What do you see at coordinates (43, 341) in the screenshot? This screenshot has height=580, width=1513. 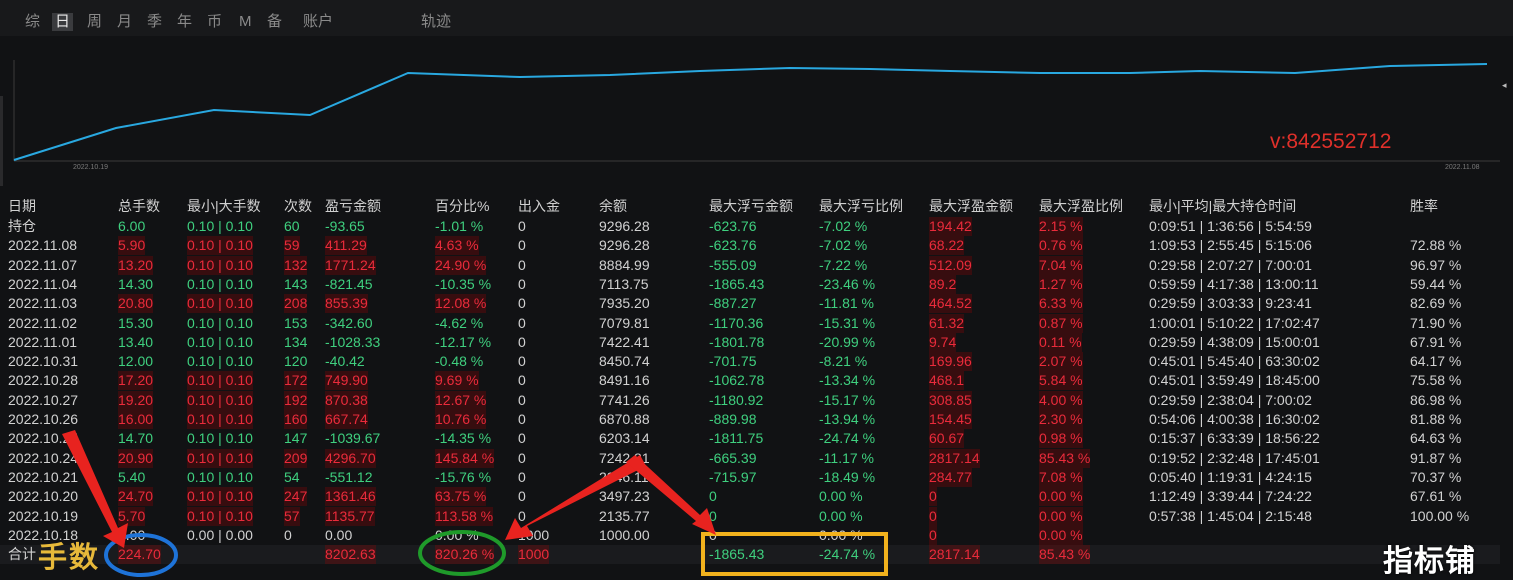 I see `cell-date: 2022.11.01` at bounding box center [43, 341].